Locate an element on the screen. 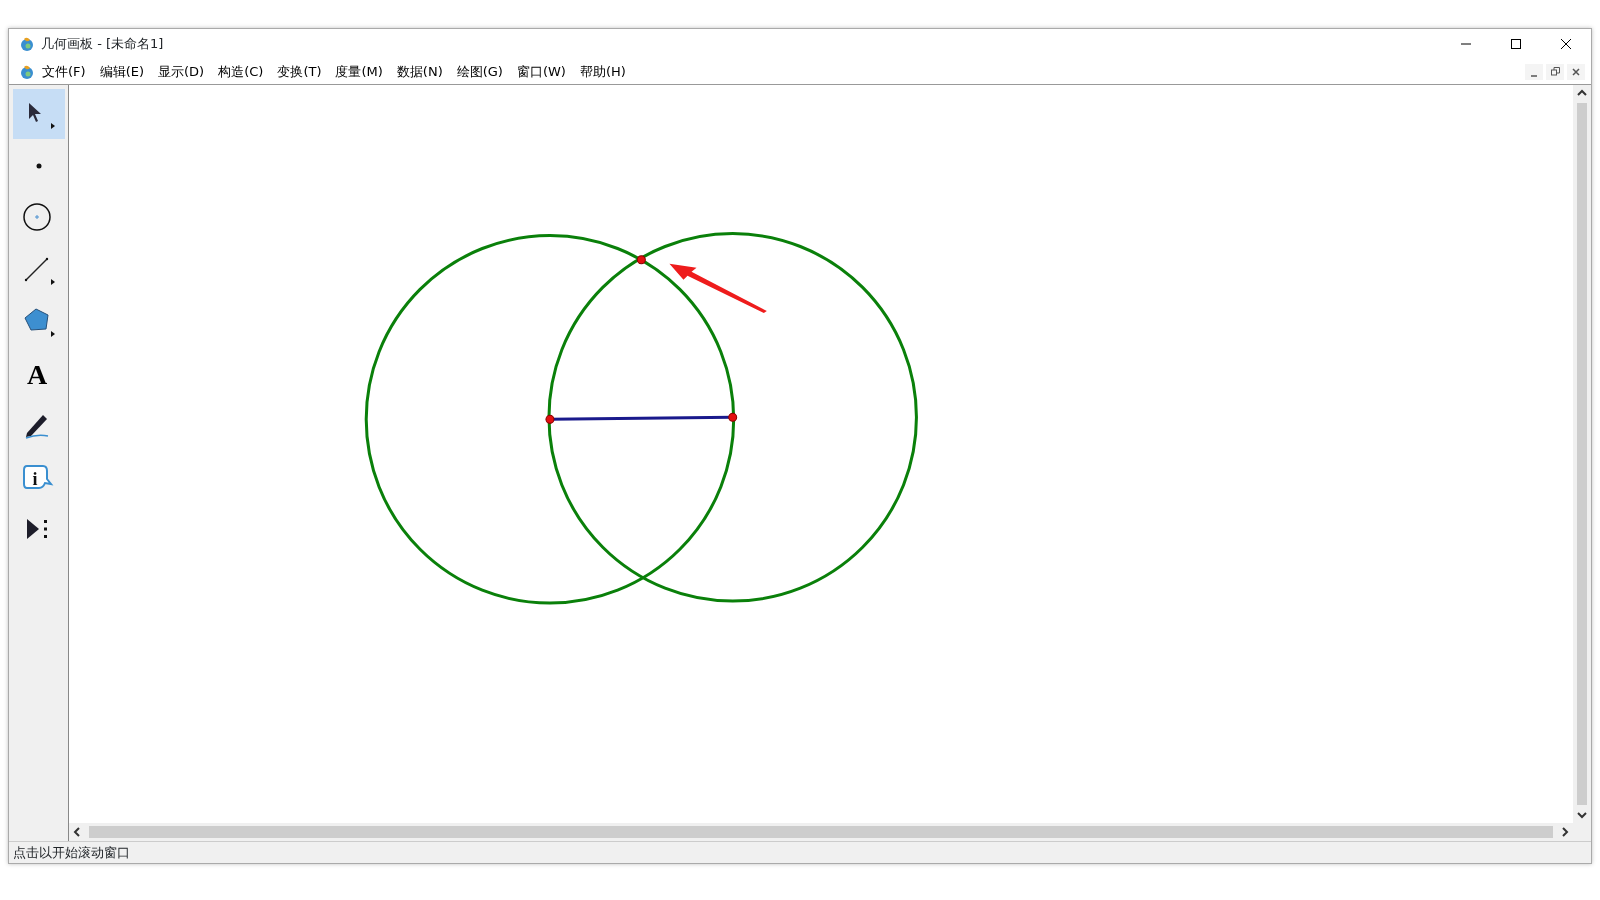 This screenshot has width=1600, height=900. letter-icon: A is located at coordinates (38, 374).